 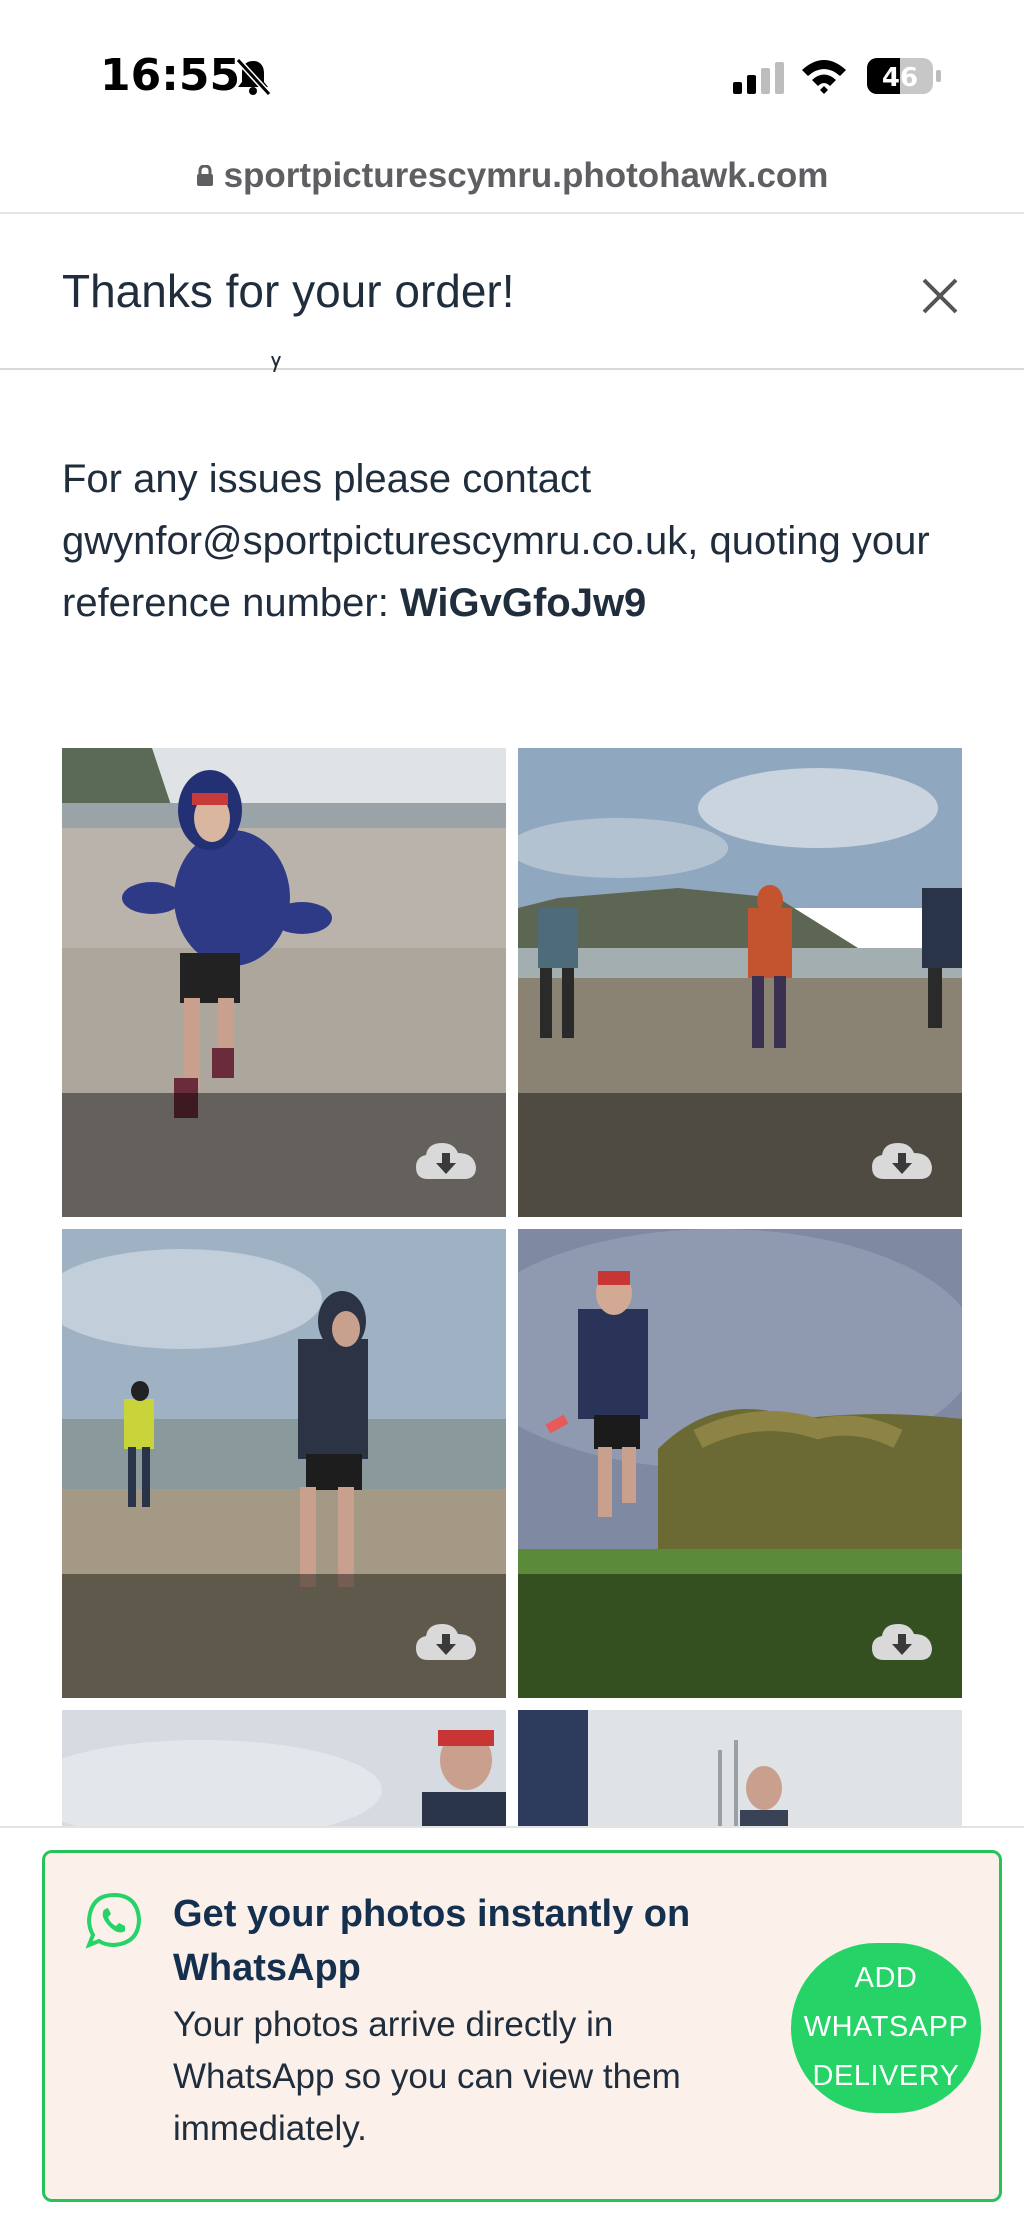 What do you see at coordinates (900, 78) in the screenshot?
I see `battery-level: 46` at bounding box center [900, 78].